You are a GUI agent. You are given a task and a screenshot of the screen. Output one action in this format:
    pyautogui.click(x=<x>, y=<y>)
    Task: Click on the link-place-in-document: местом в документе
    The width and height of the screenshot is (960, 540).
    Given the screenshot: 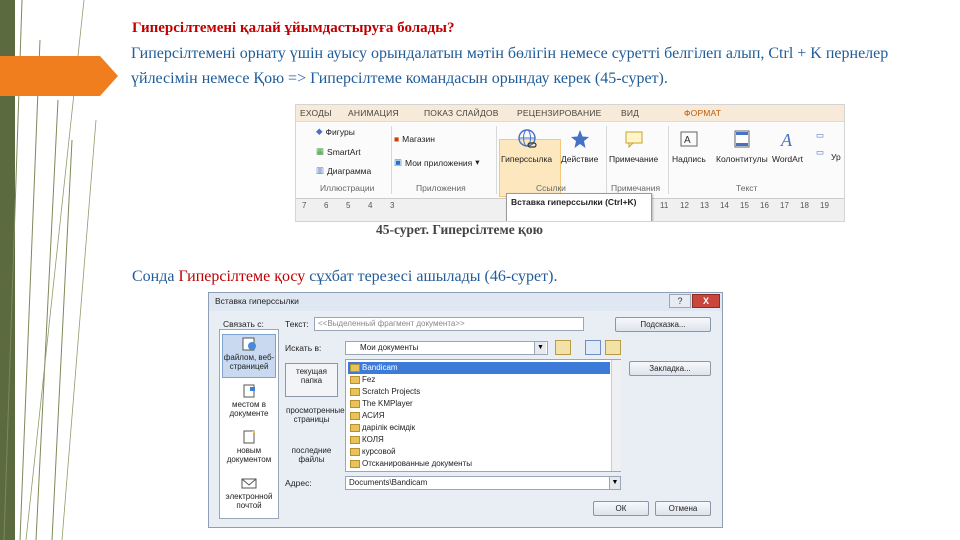 What is the action you would take?
    pyautogui.click(x=249, y=401)
    